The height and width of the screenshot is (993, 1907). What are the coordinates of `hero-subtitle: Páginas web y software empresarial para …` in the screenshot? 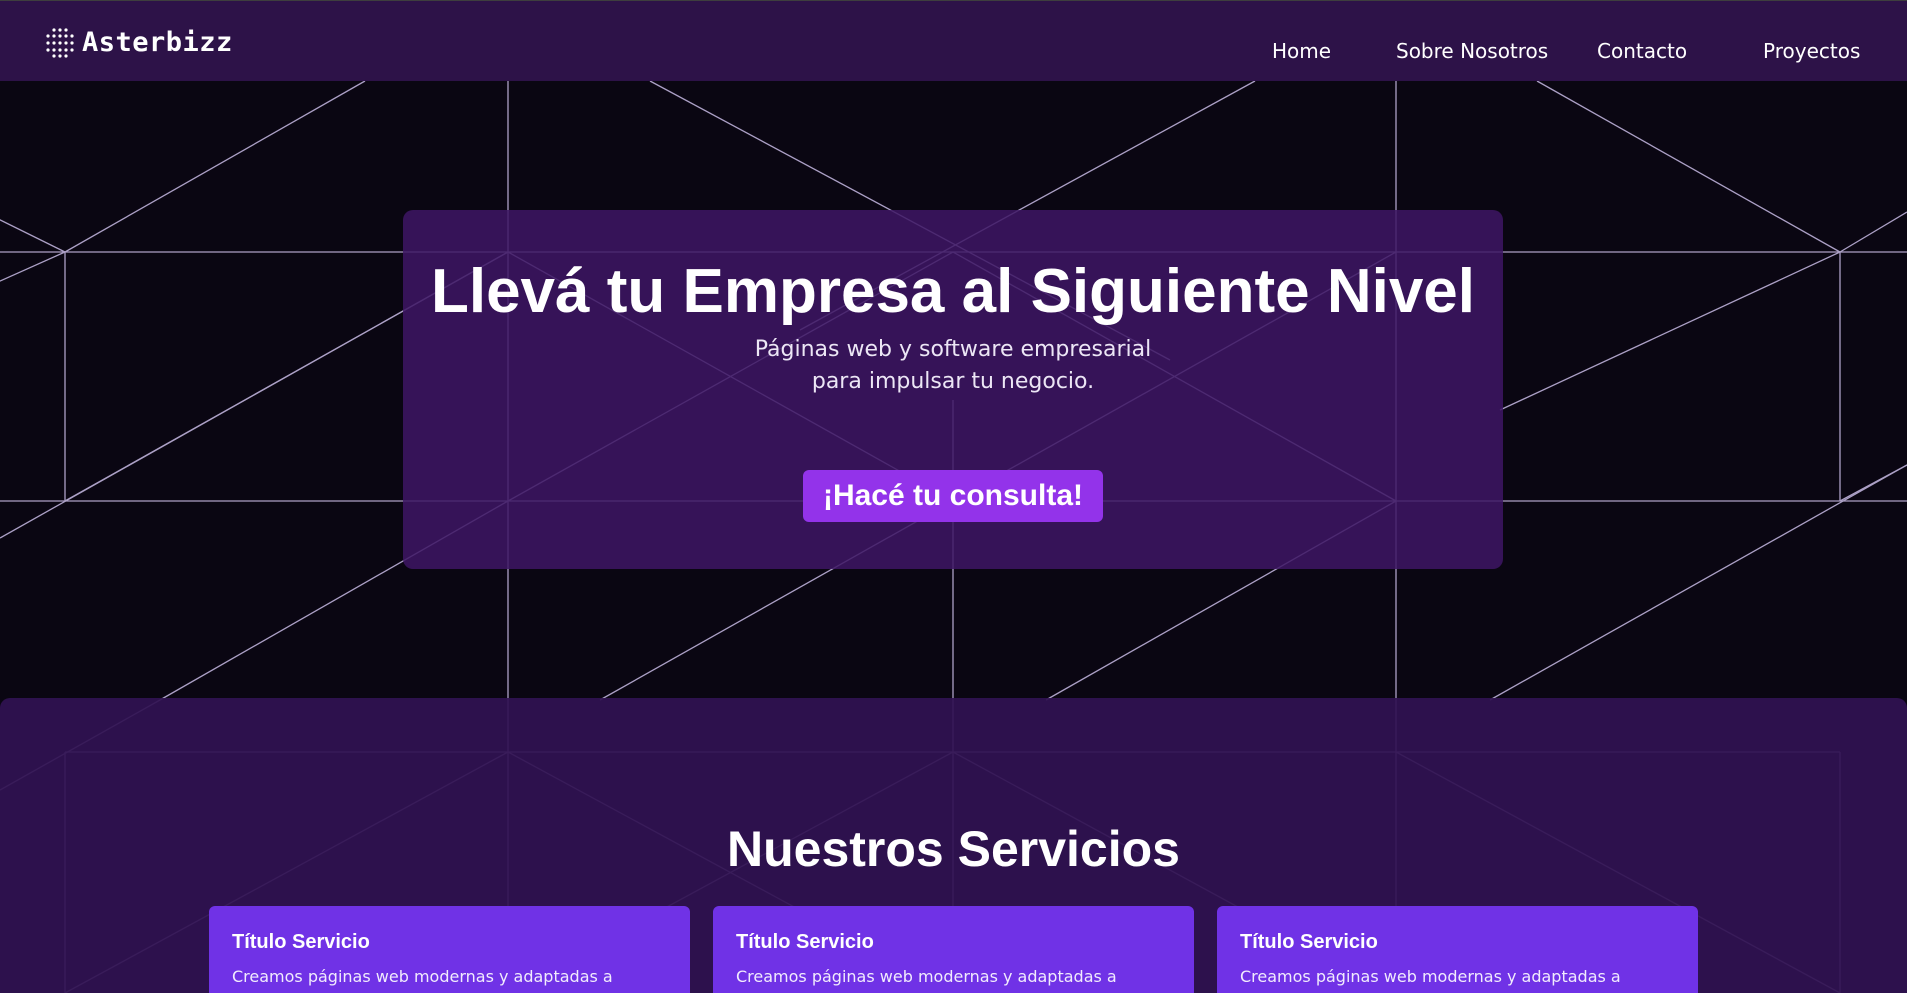 It's located at (953, 366).